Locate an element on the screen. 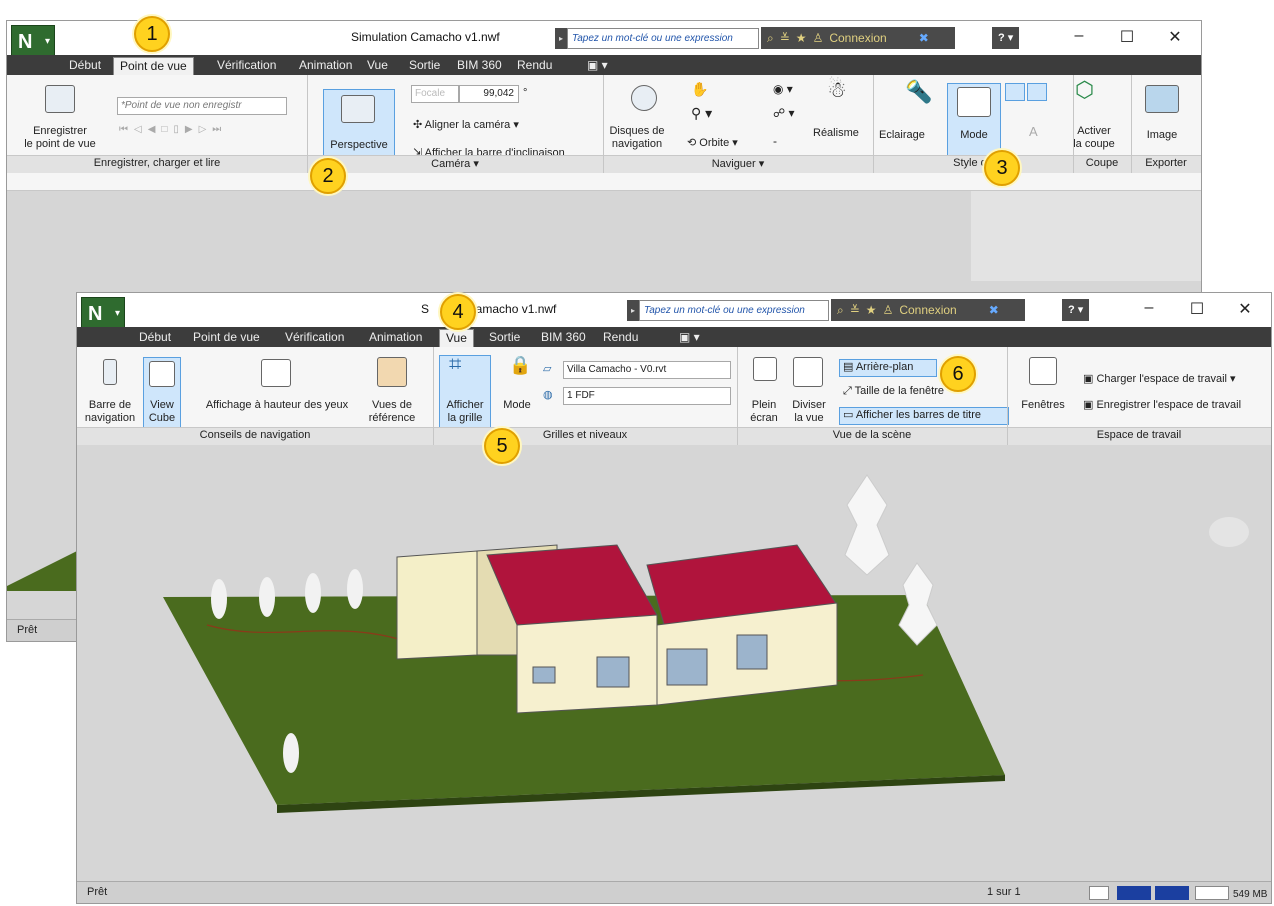  save-workspace-button: ▣ Enregistrer l'espace de travail is located at coordinates (1162, 405).